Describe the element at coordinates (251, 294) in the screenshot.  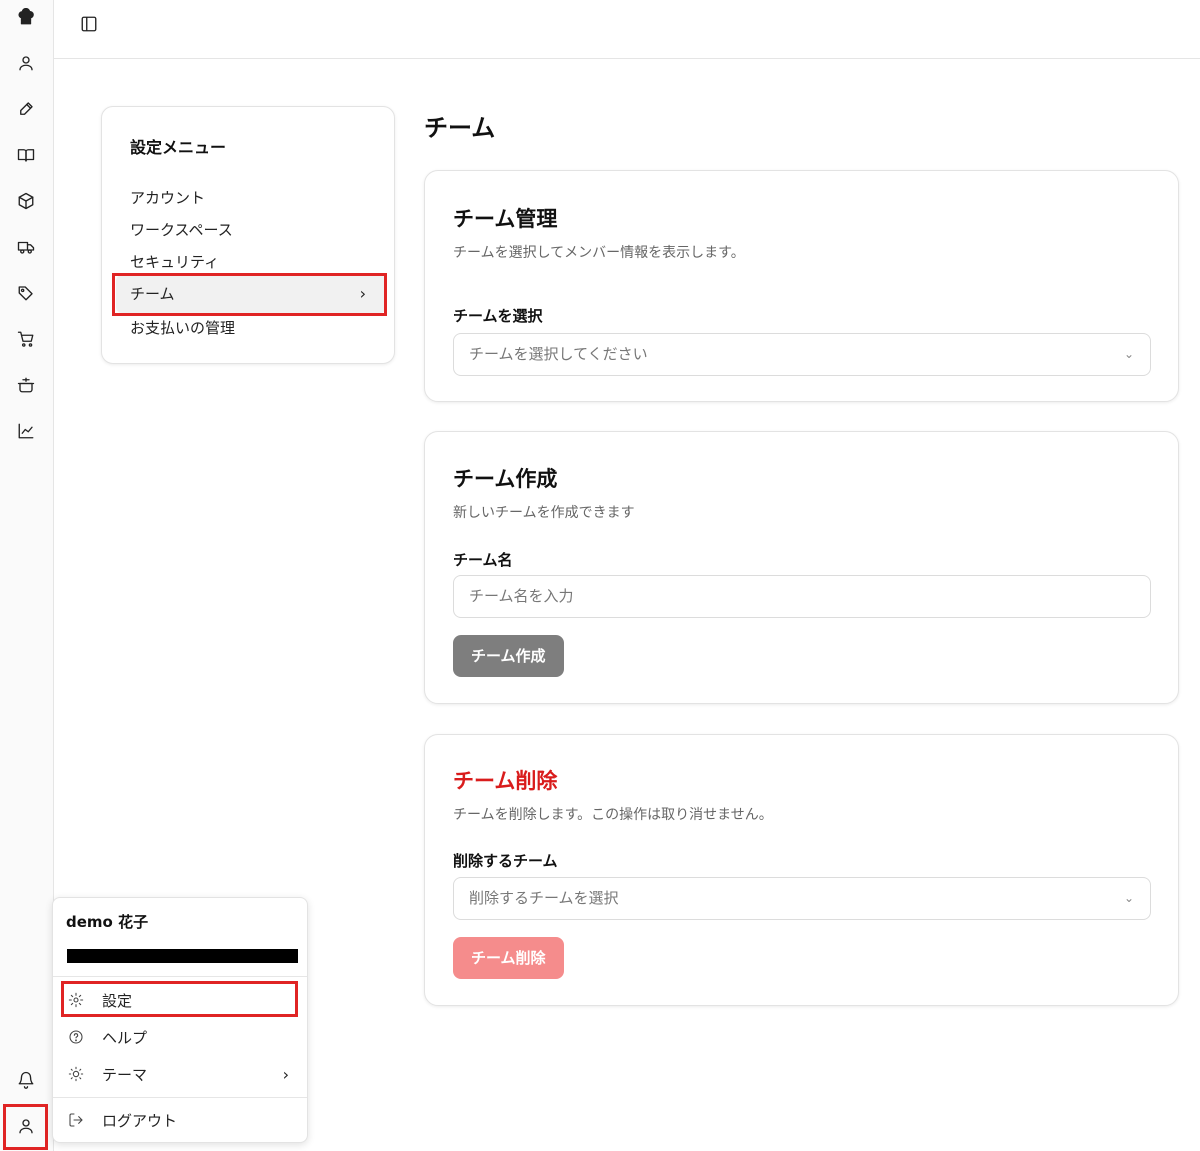
I see `menu-item-team: チーム ›` at that location.